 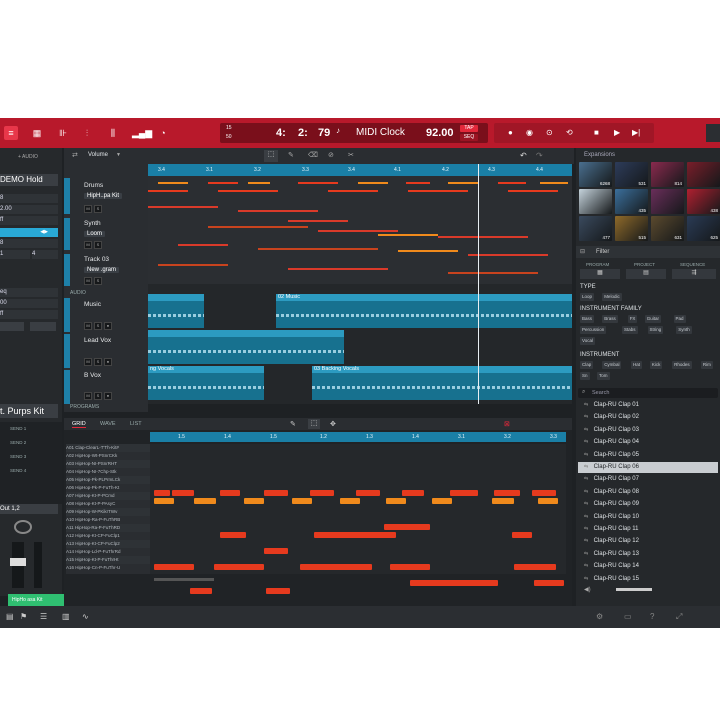 What do you see at coordinates (142, 133) in the screenshot?
I see `levels-icon: ▂▄▆` at bounding box center [142, 133].